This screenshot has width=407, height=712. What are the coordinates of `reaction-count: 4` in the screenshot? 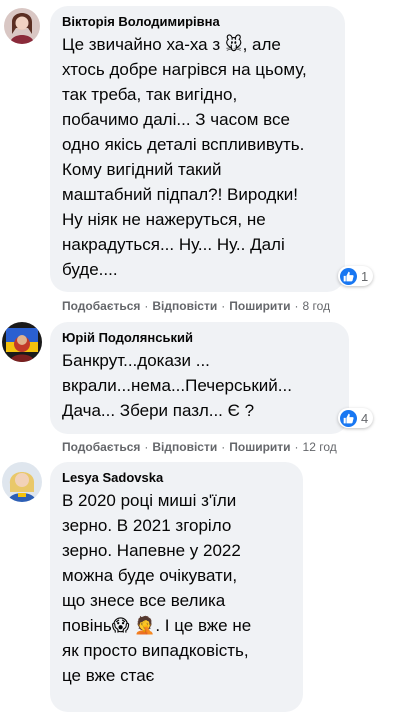 It's located at (365, 418).